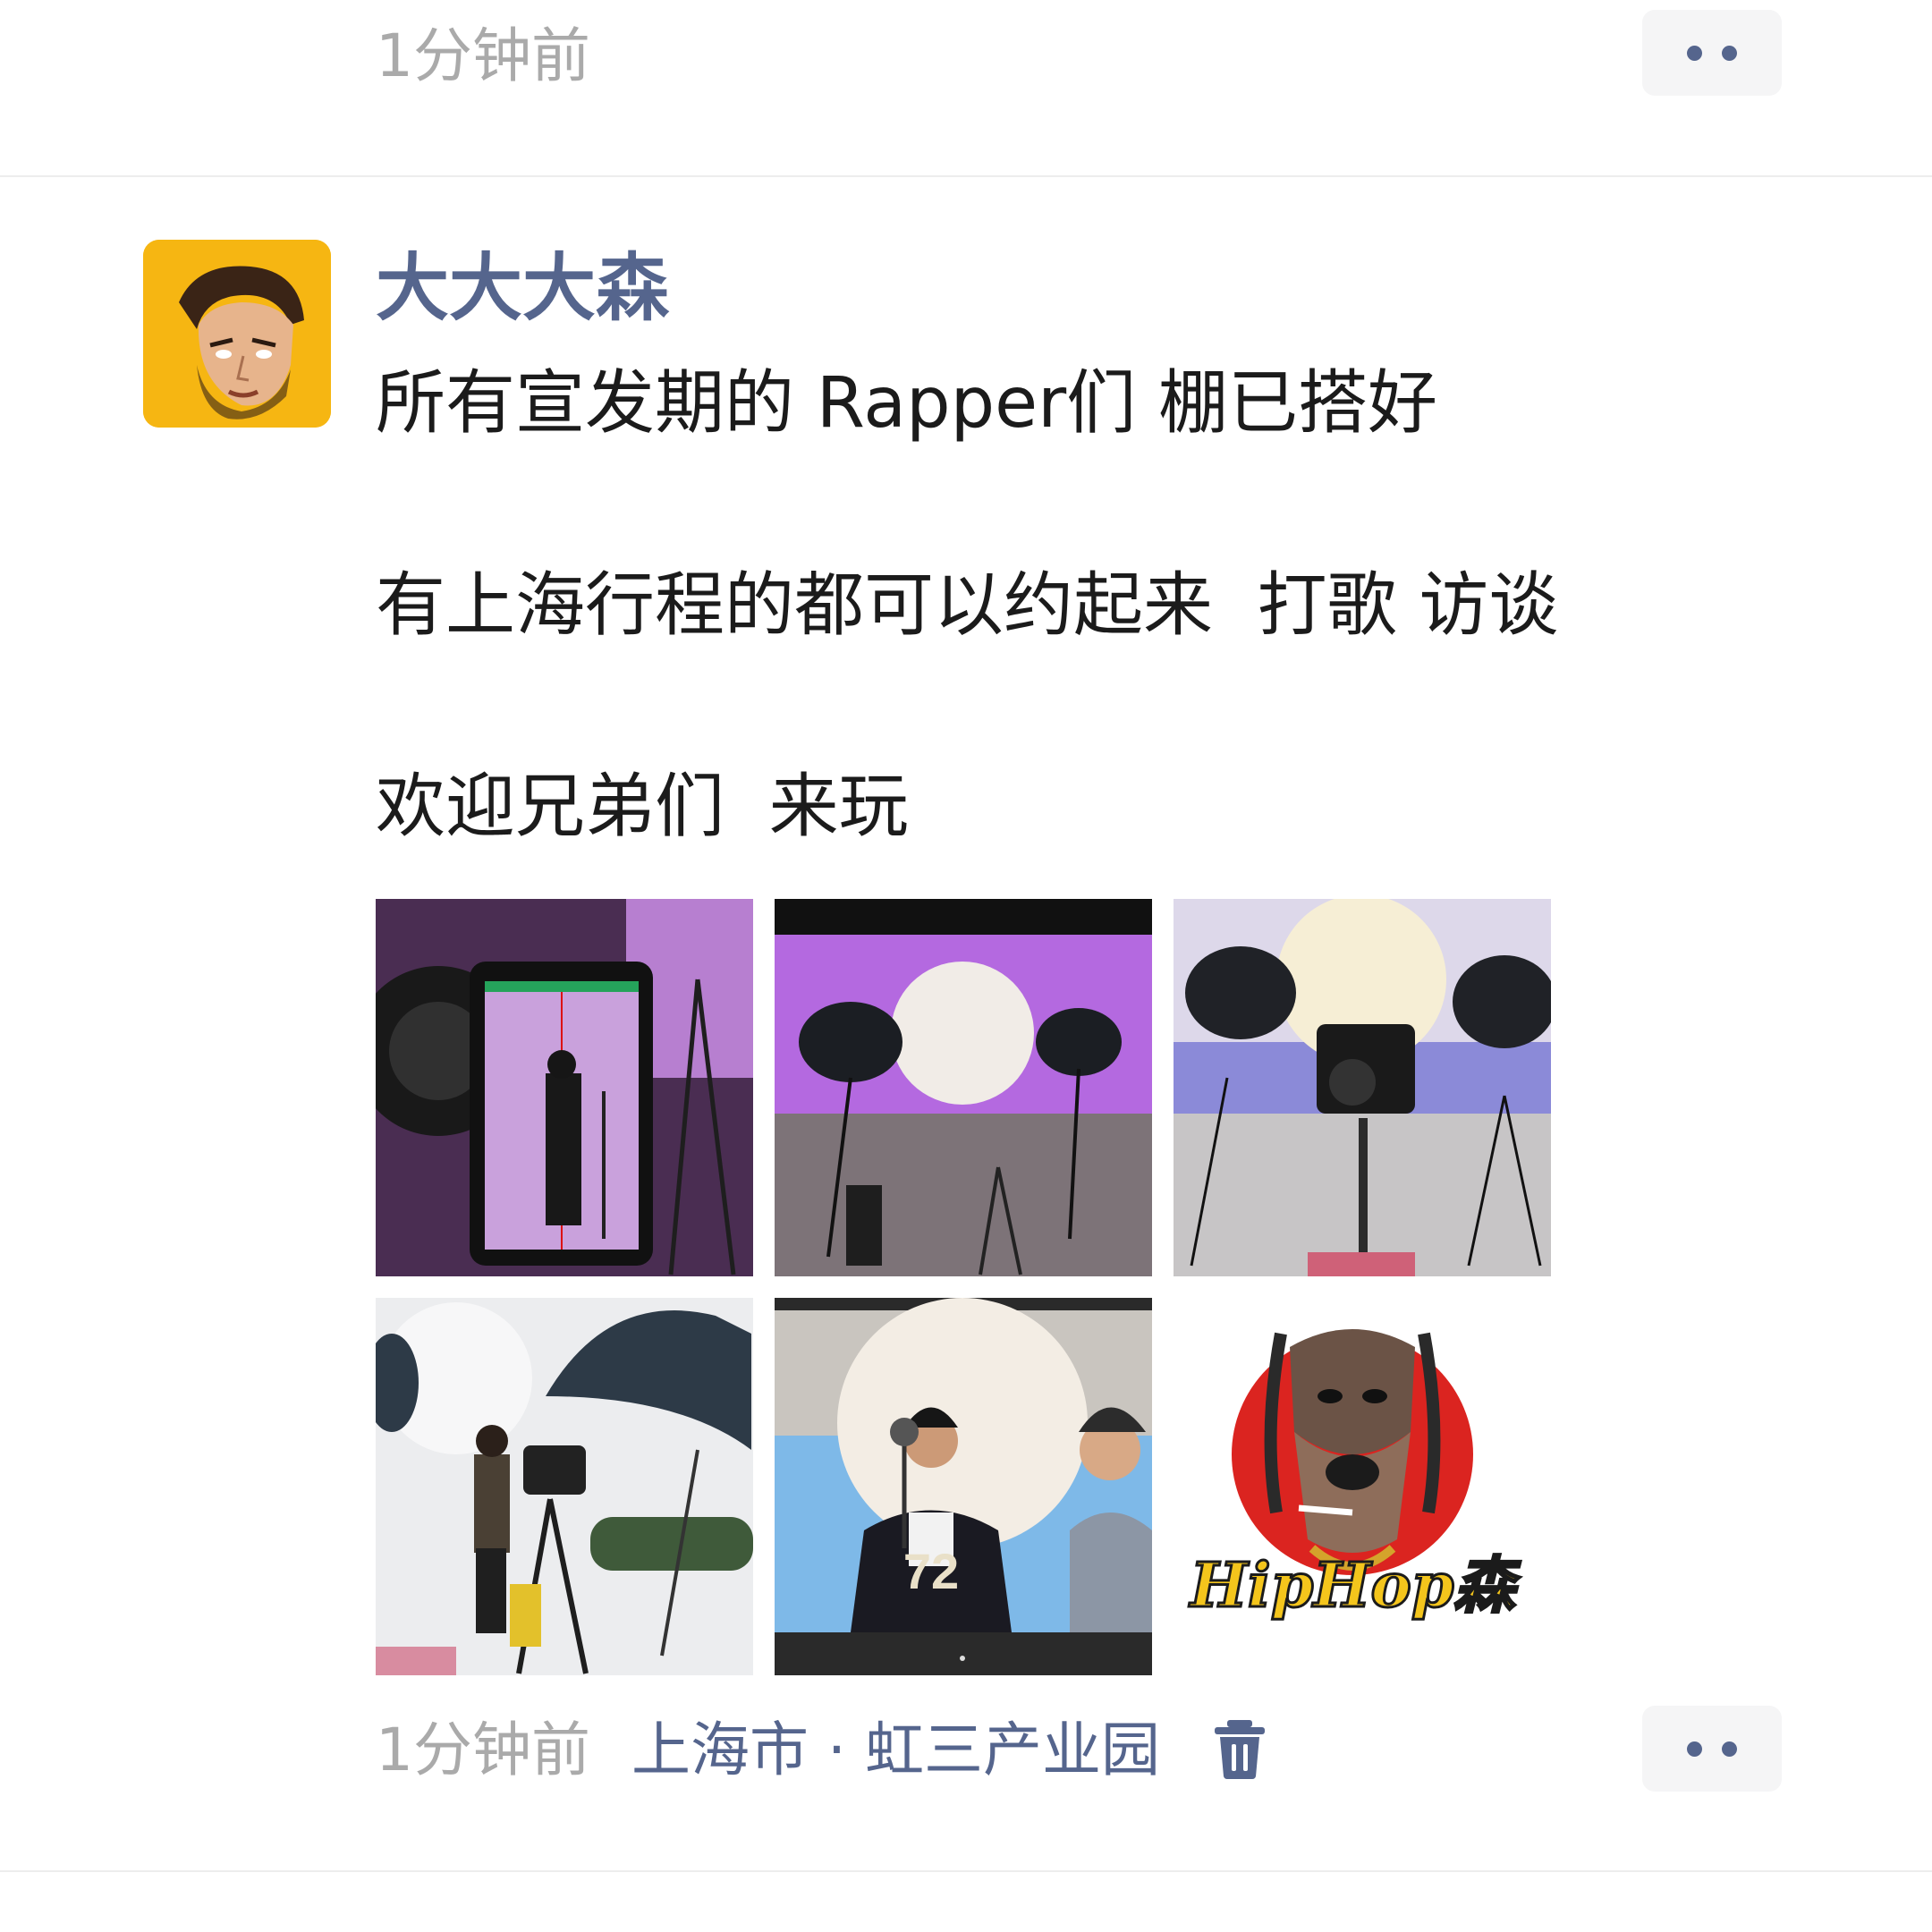 Image resolution: width=1932 pixels, height=1932 pixels. What do you see at coordinates (1362, 1087) in the screenshot?
I see `studio-lights-photo` at bounding box center [1362, 1087].